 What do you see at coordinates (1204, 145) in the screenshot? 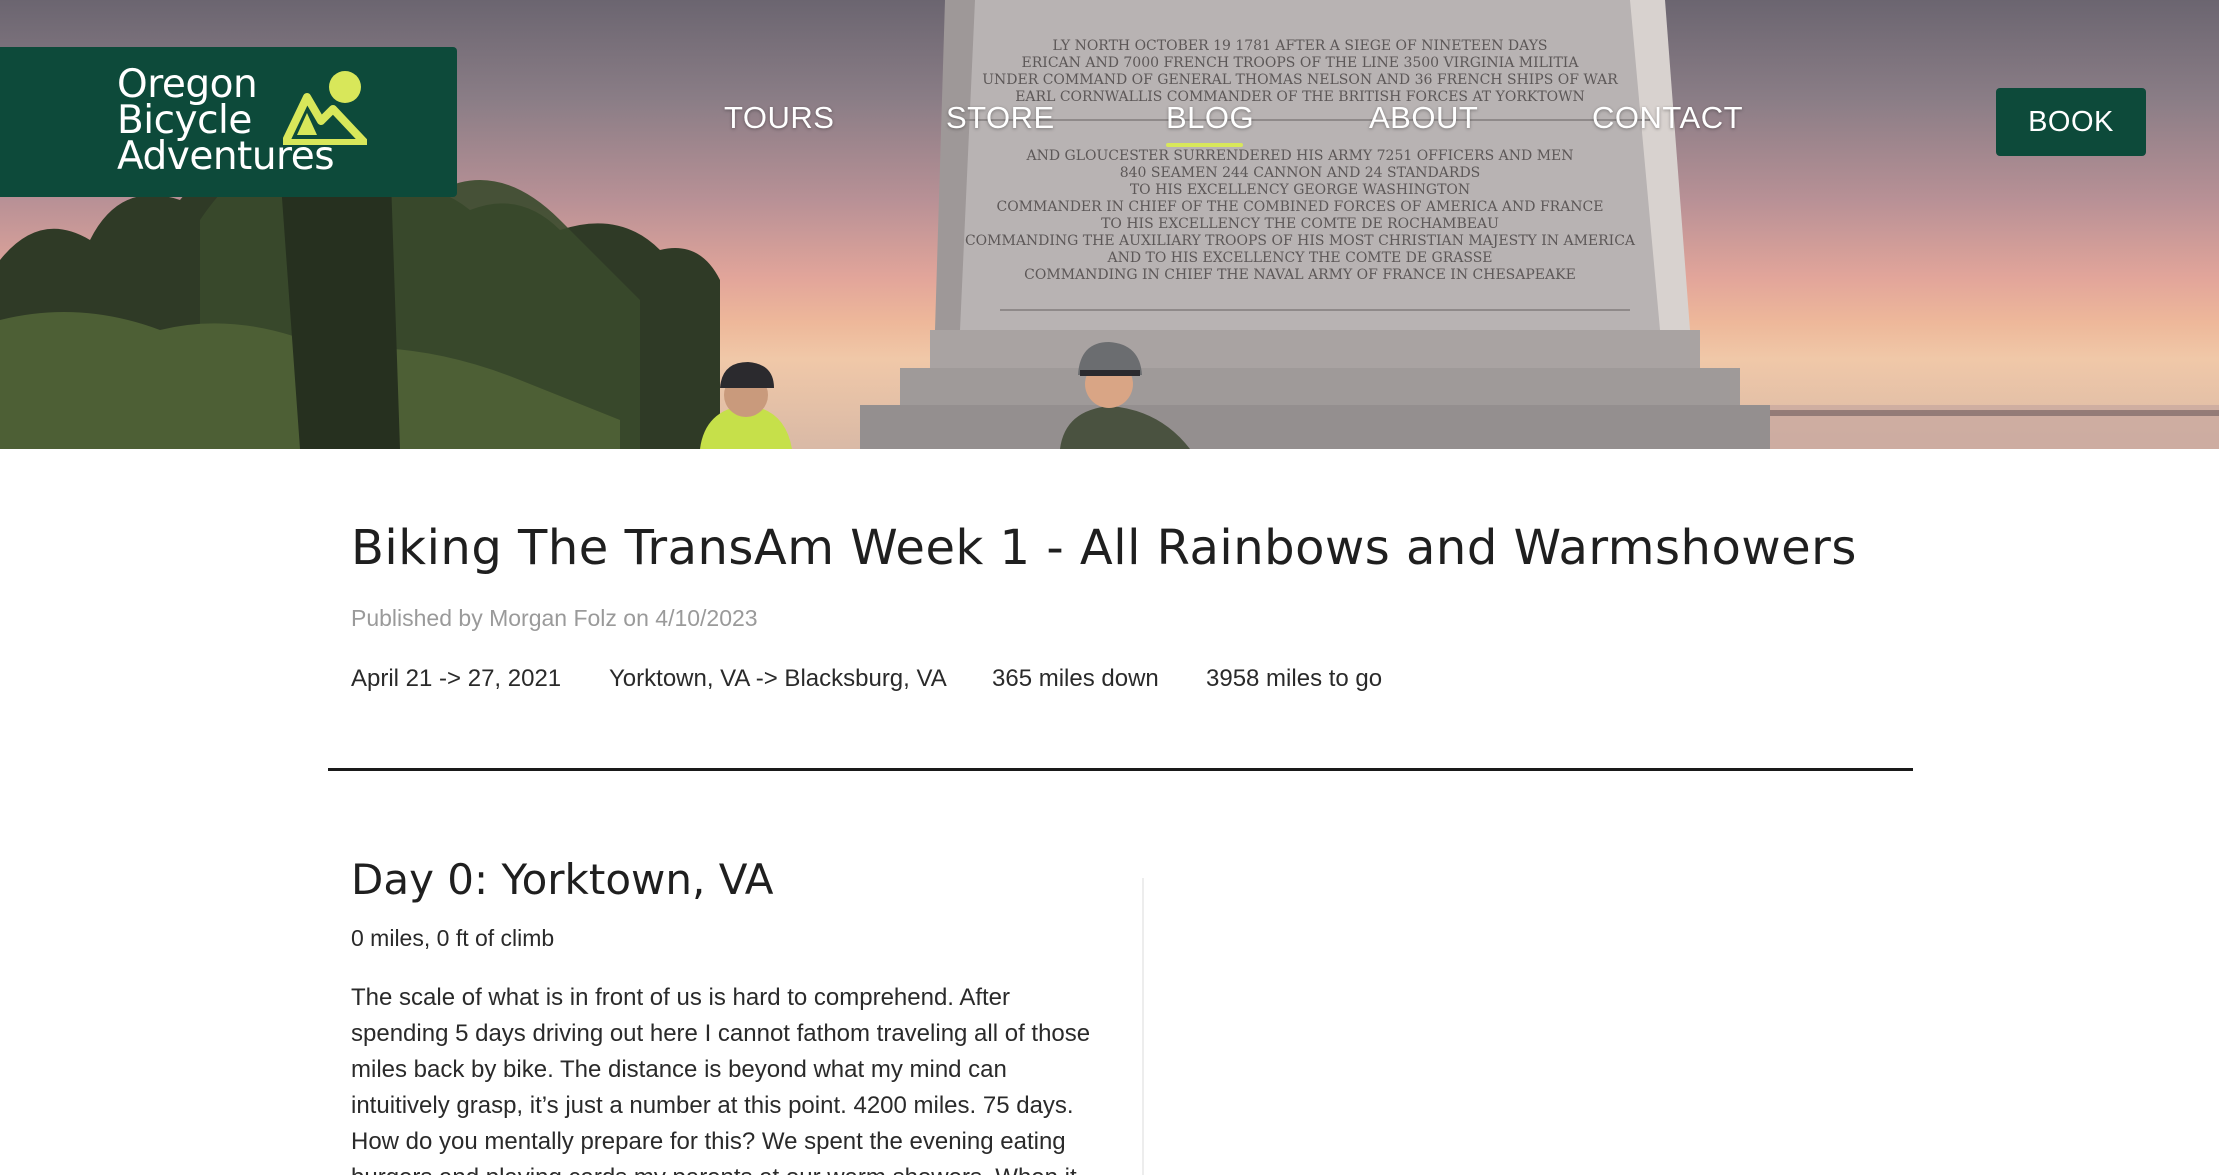
I see `nav-active-indicator` at bounding box center [1204, 145].